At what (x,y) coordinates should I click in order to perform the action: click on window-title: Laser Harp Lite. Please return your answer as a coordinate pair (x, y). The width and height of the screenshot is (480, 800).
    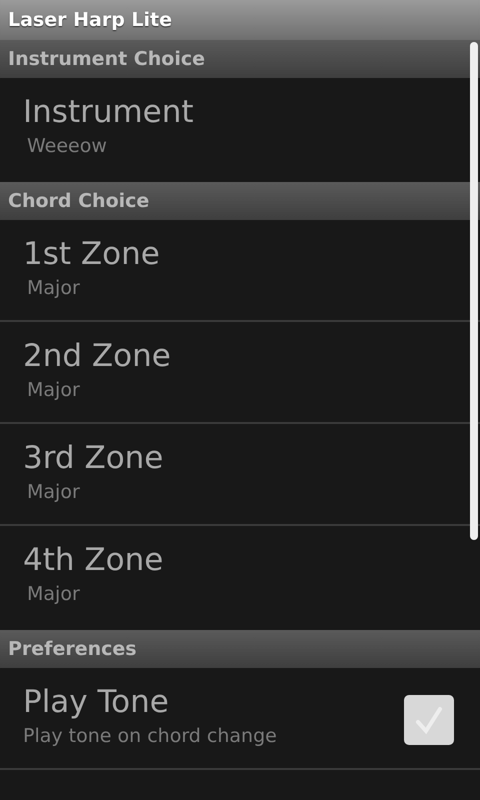
    Looking at the image, I should click on (240, 20).